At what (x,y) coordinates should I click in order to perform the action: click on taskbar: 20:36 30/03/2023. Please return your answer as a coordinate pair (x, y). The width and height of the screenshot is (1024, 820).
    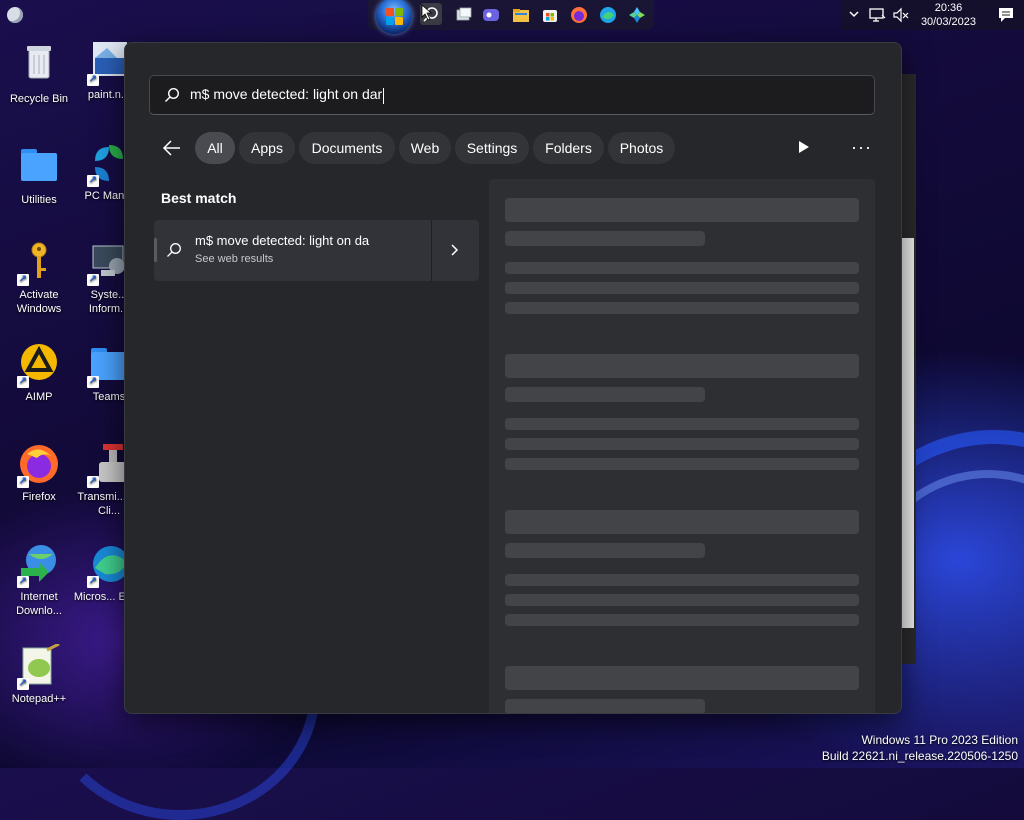
    Looking at the image, I should click on (512, 17).